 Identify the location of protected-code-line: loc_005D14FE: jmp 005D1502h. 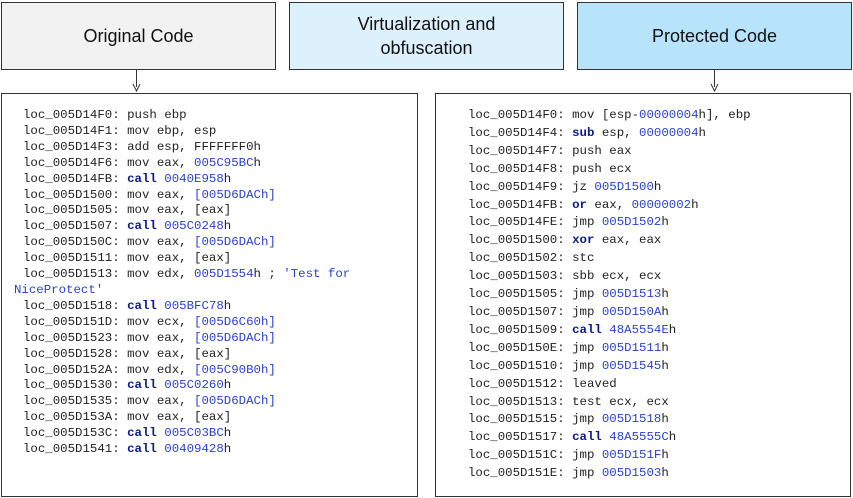
(609, 223).